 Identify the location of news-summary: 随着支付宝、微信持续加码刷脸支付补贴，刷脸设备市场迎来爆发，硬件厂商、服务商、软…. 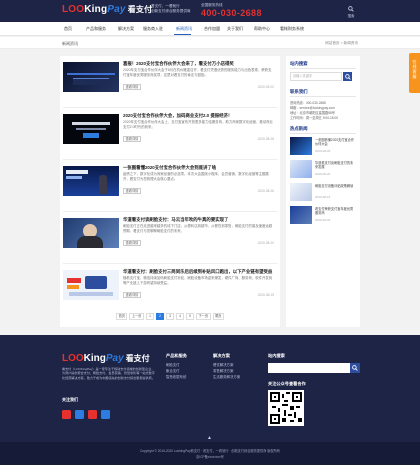
(198, 280).